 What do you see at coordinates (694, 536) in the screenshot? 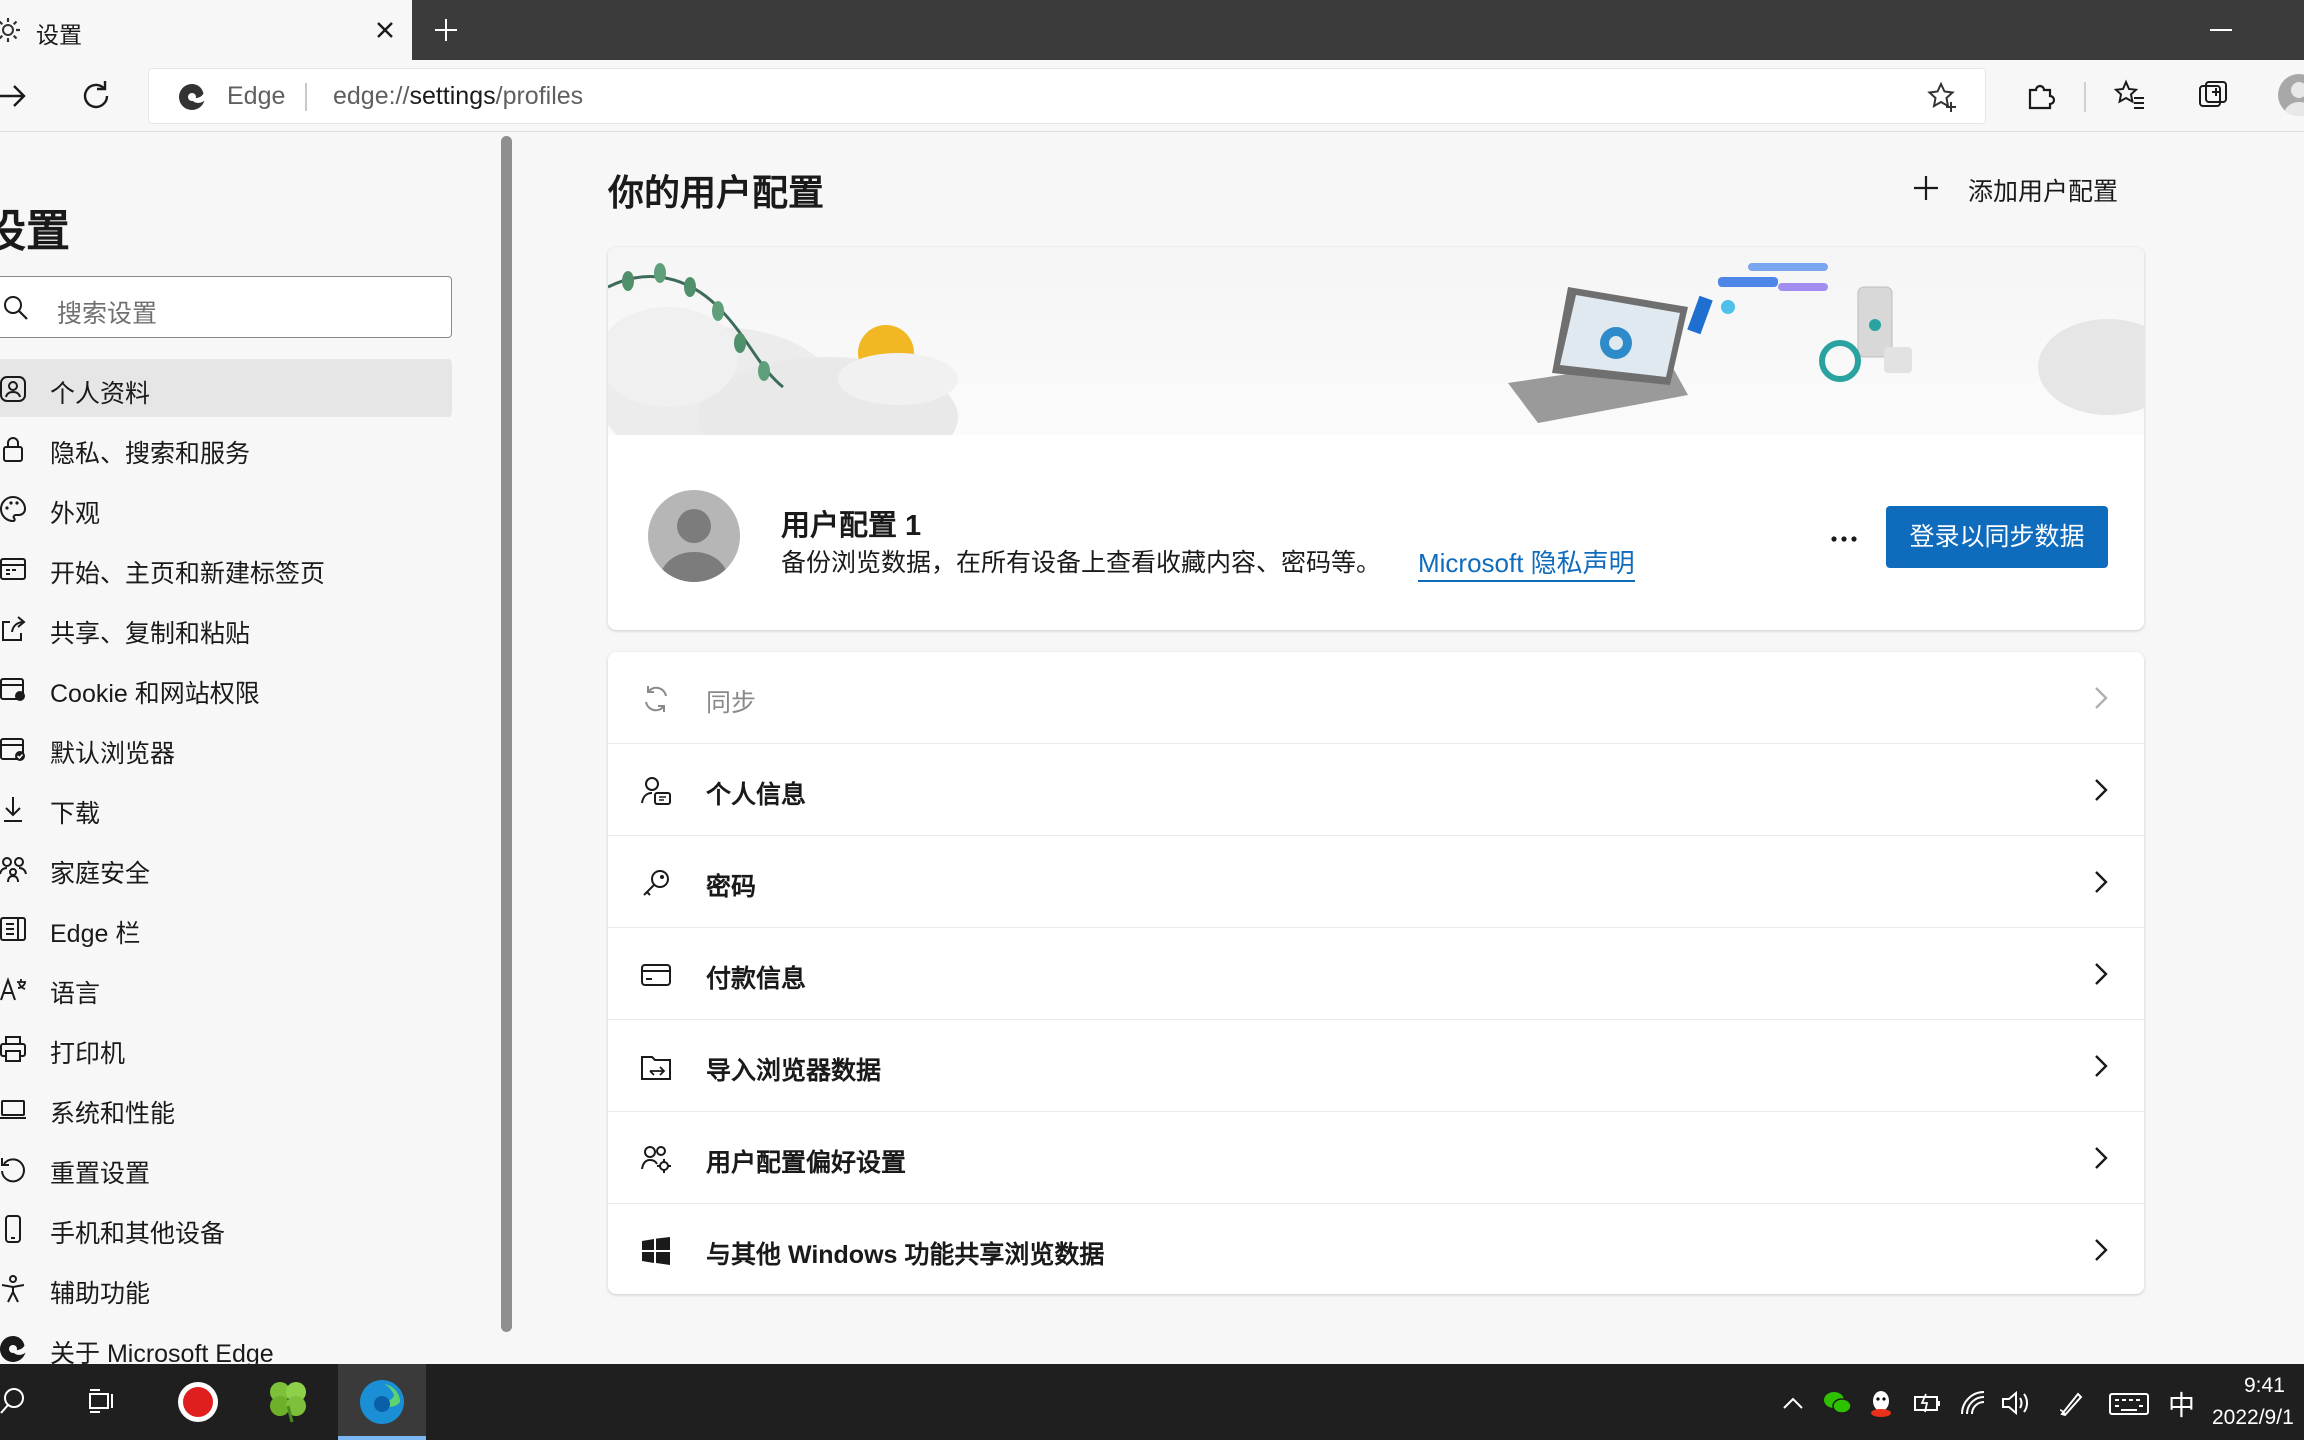
I see `avatar` at bounding box center [694, 536].